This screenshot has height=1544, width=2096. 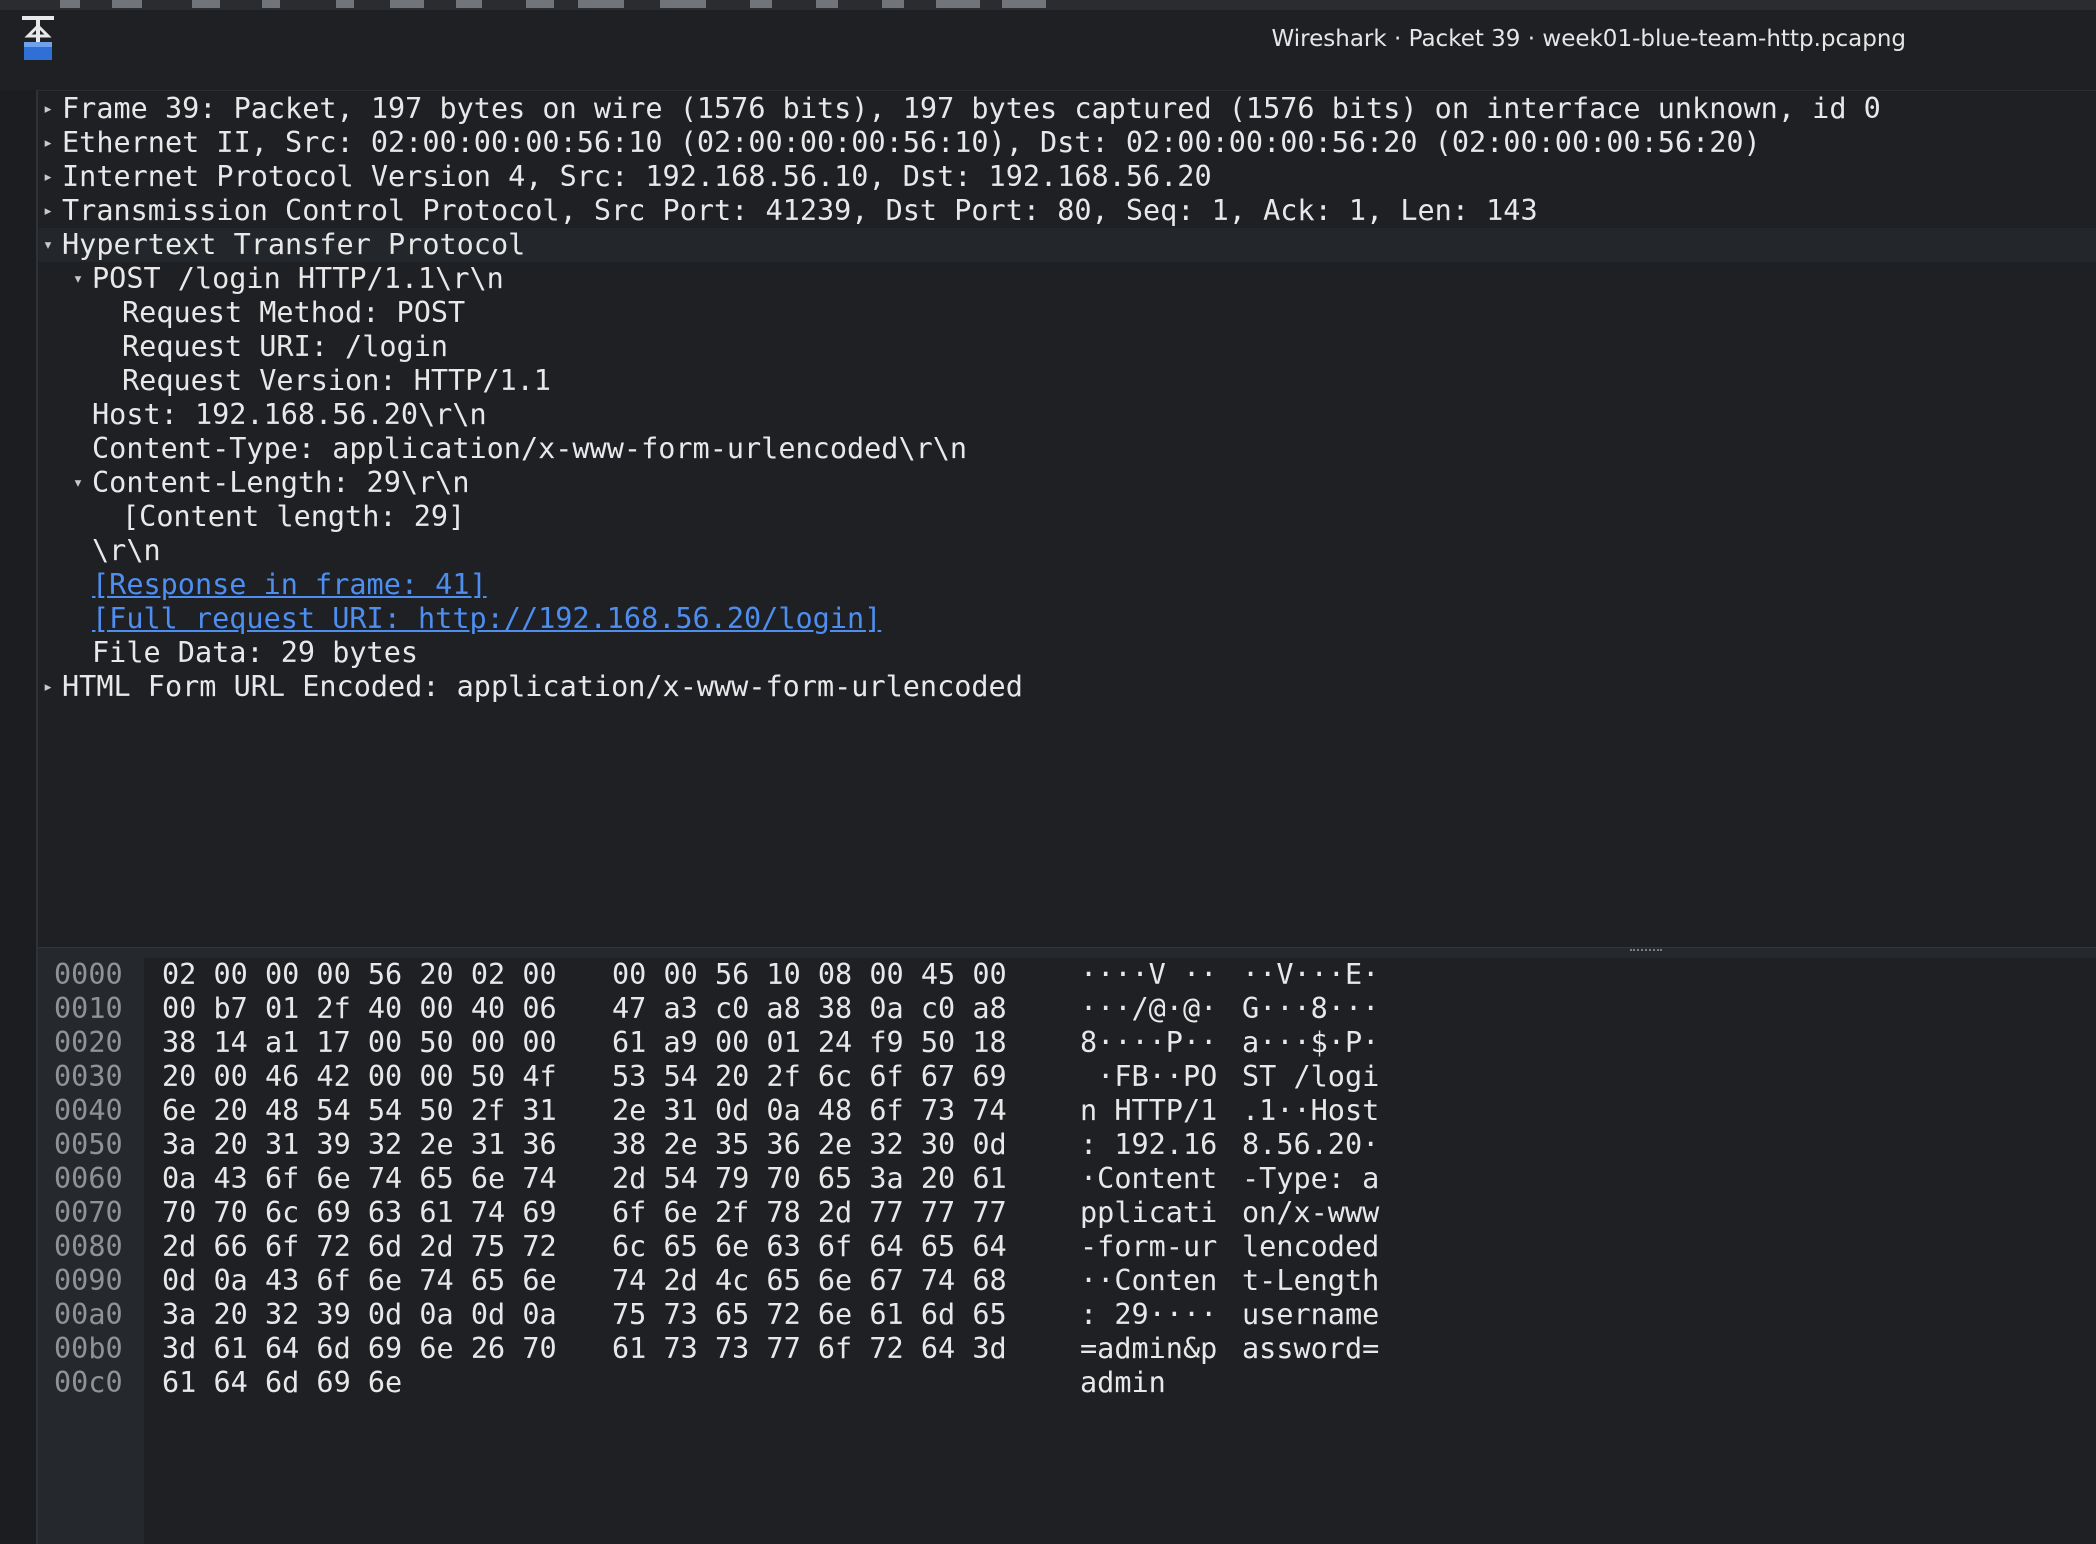 I want to click on hex-bytes-left: 20 00 46 42 00 00 50 4f, so click(x=359, y=1077).